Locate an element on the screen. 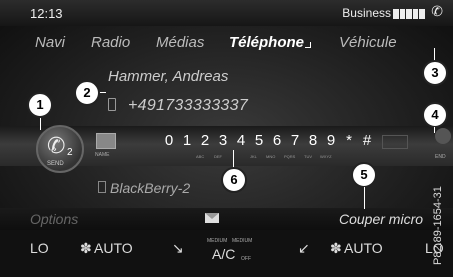 This screenshot has width=453, height=277. status-bar: 12:13 Business ✆ is located at coordinates (226, 13).